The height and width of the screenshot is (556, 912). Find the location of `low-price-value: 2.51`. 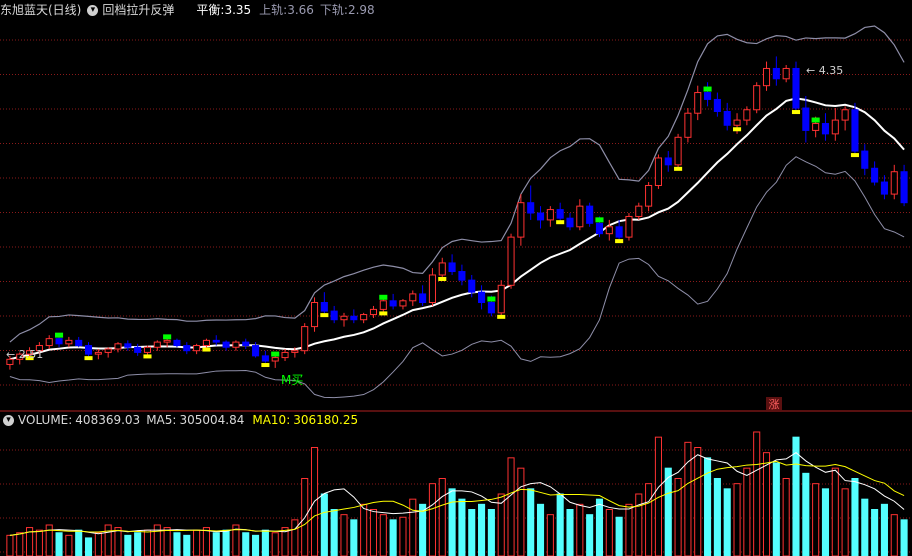

low-price-value: 2.51 is located at coordinates (31, 354).